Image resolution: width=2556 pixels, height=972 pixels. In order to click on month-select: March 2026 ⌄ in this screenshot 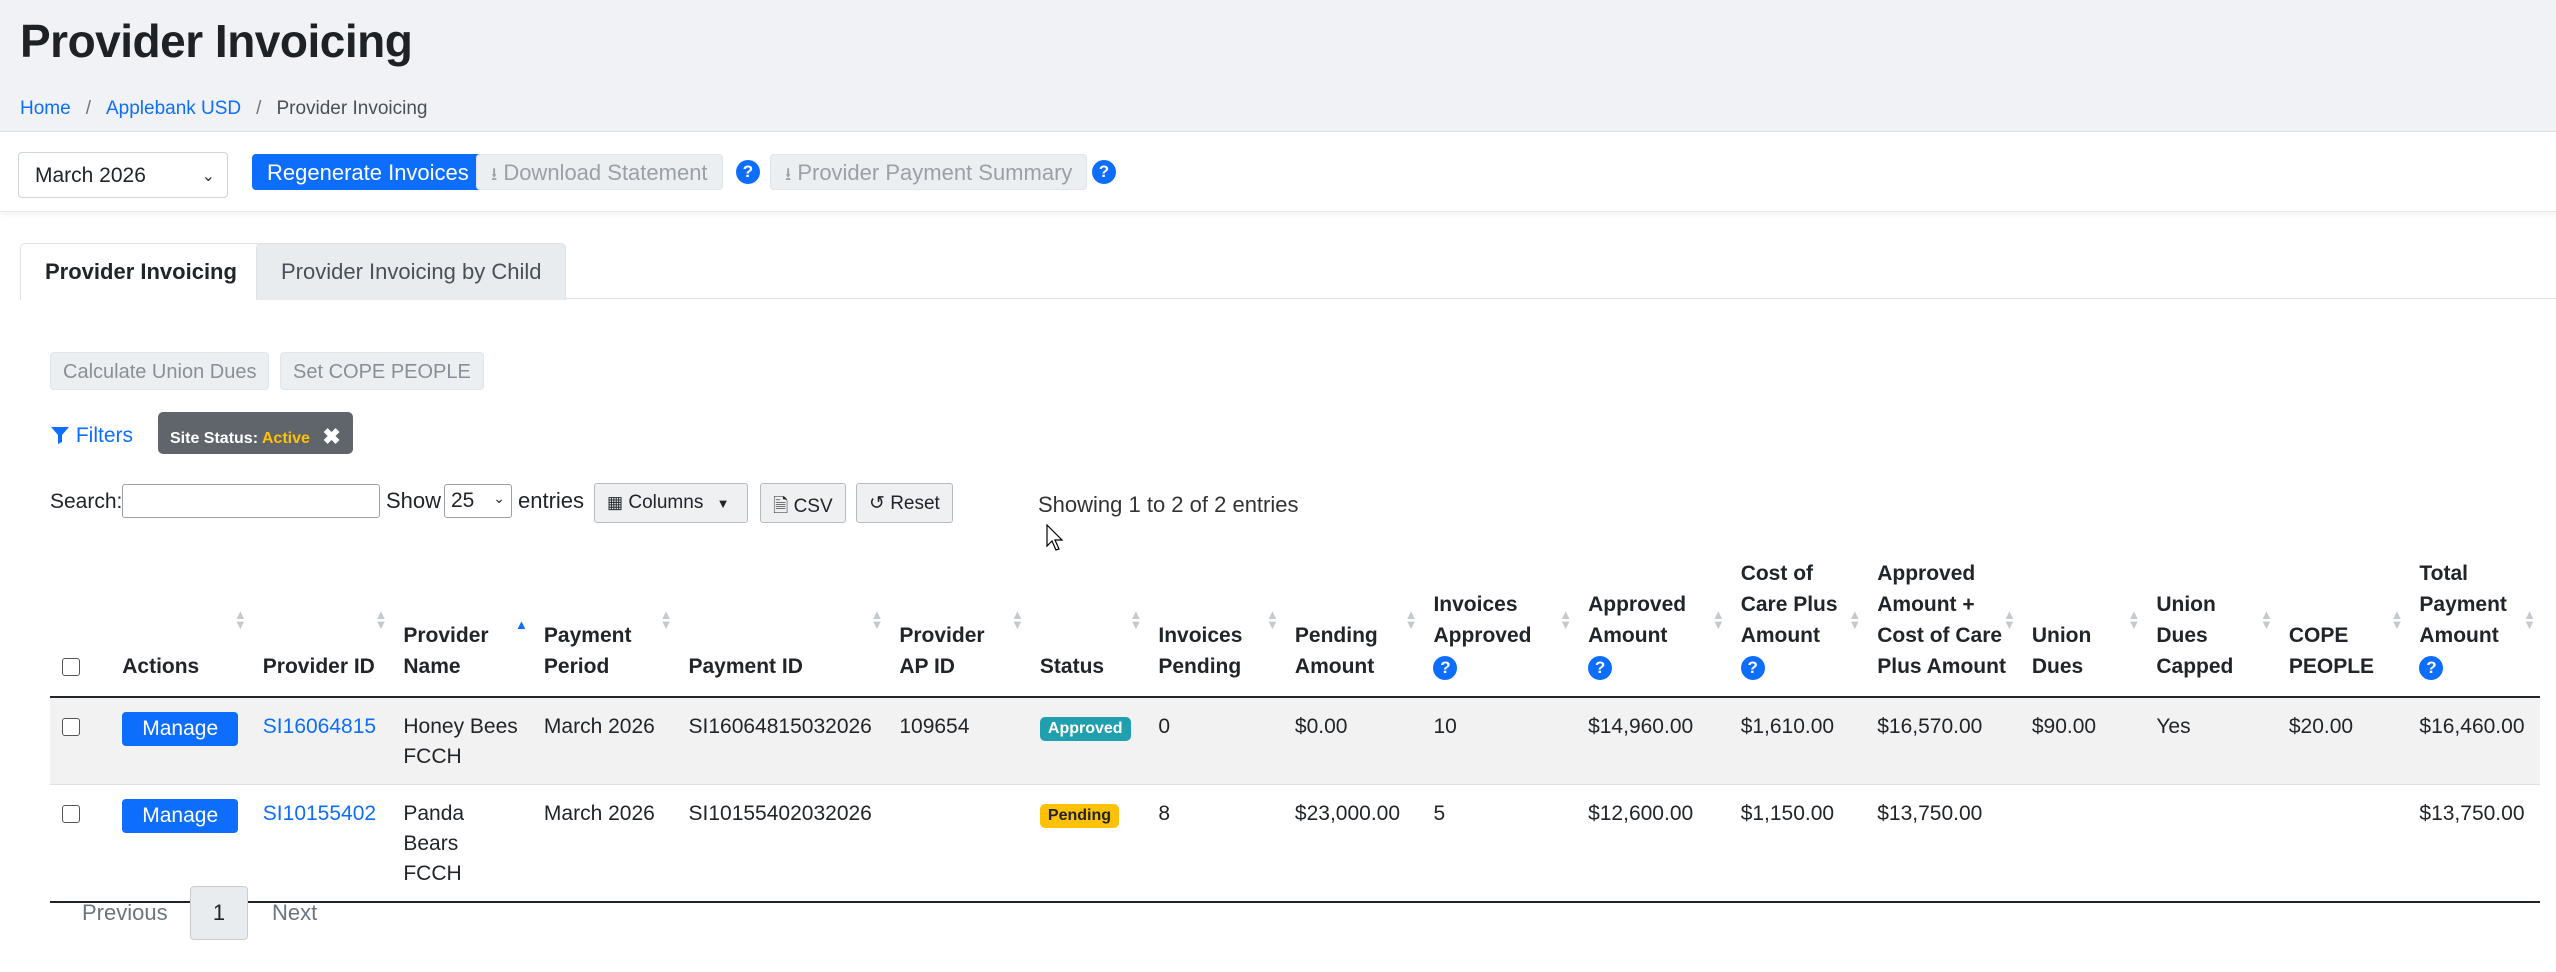, I will do `click(123, 175)`.